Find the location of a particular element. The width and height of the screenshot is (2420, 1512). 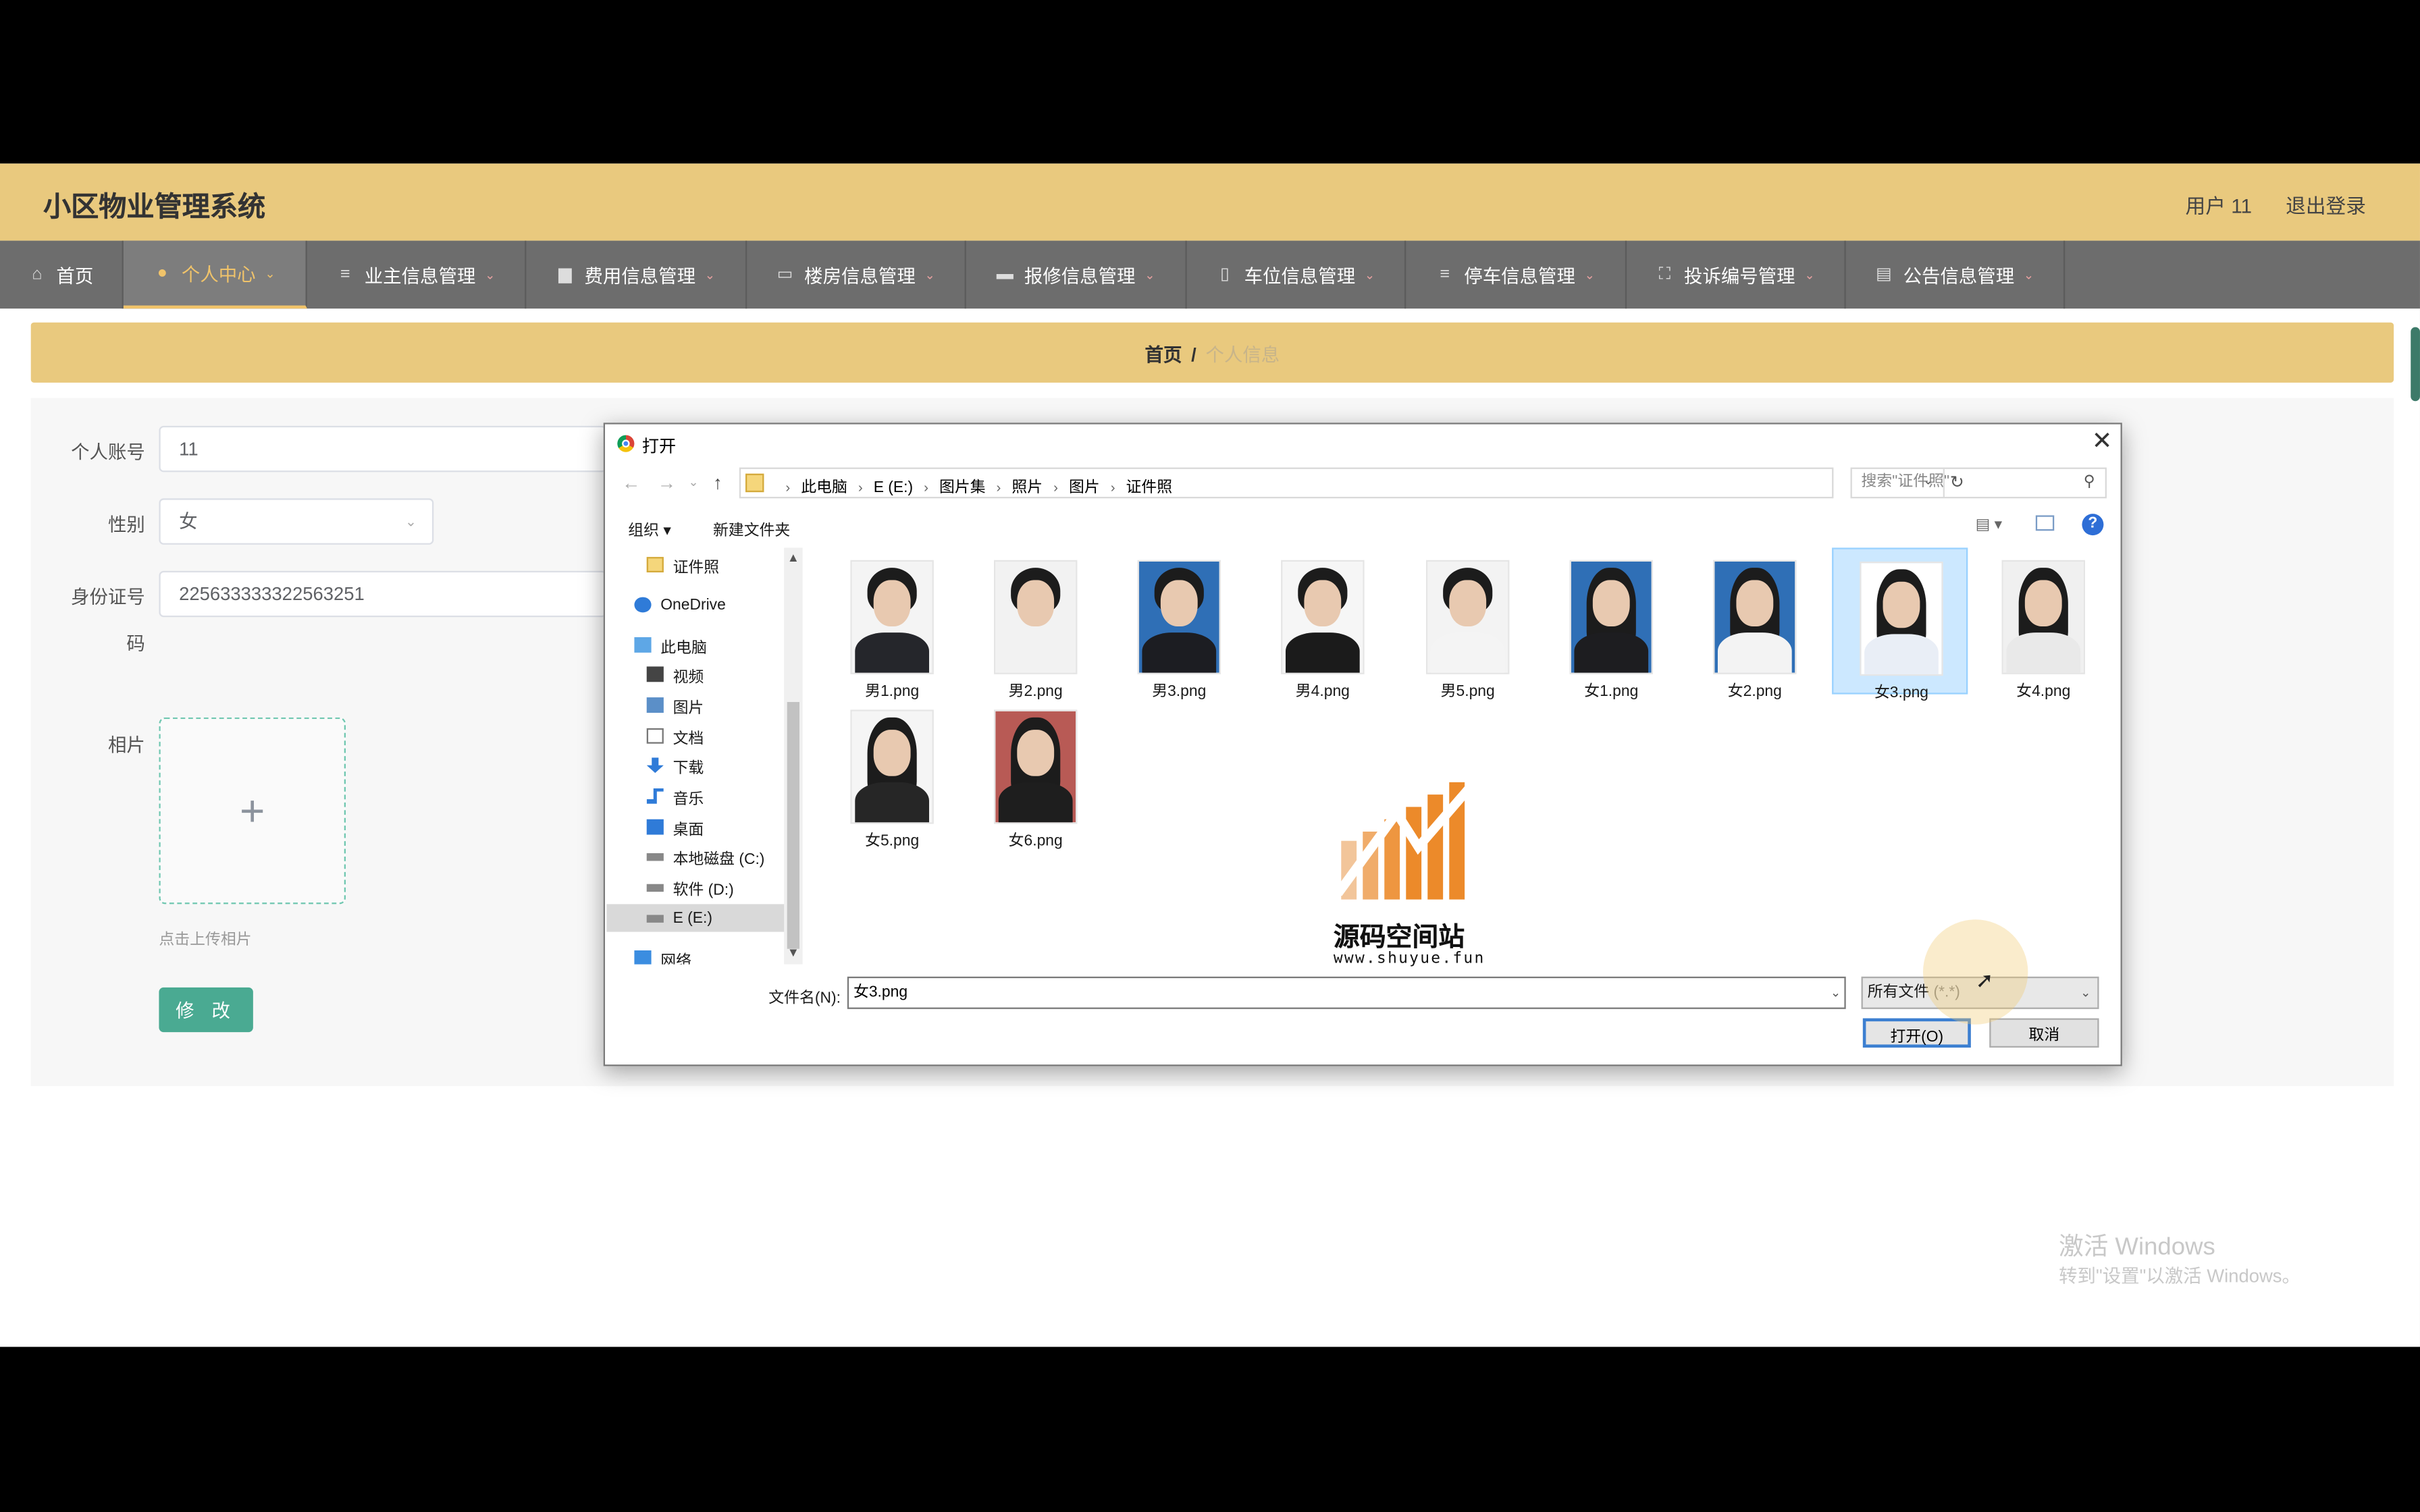

tree-item: OneDrive is located at coordinates (703, 604).